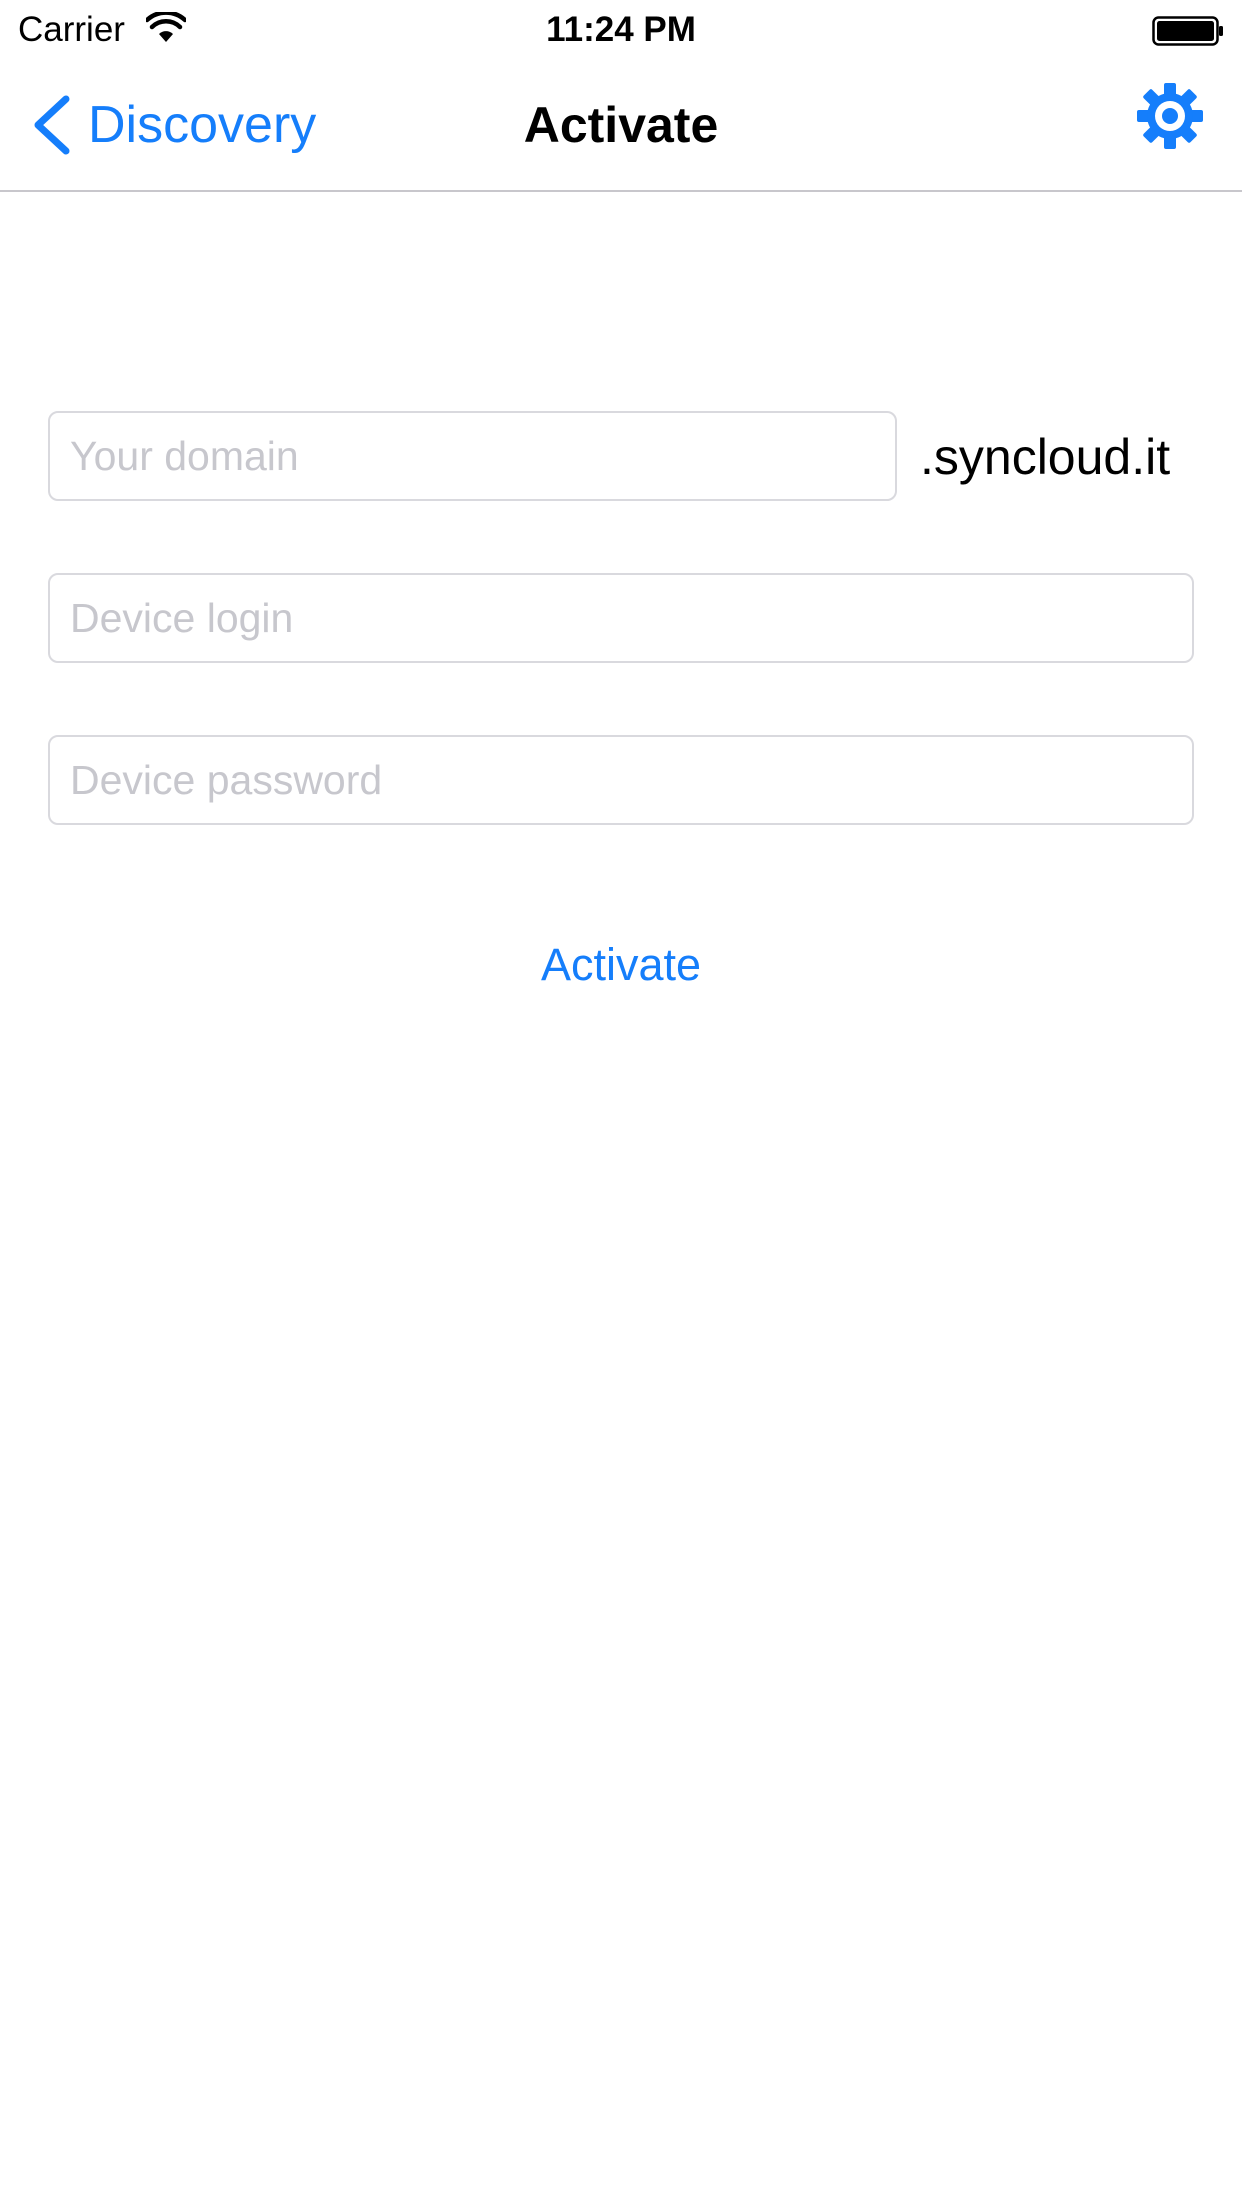 The width and height of the screenshot is (1242, 2208). What do you see at coordinates (1187, 31) in the screenshot?
I see `battery-icon` at bounding box center [1187, 31].